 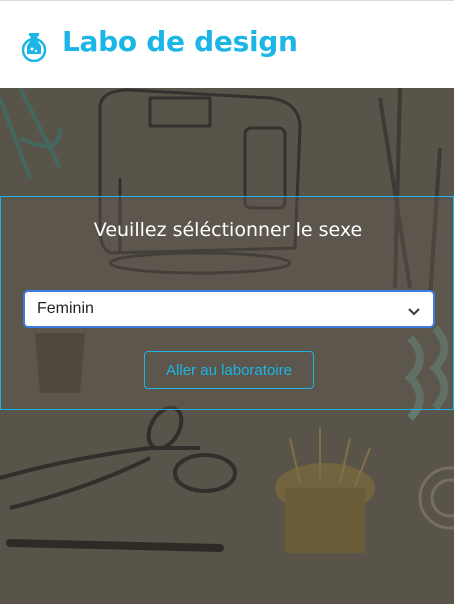 I want to click on flask-icon, so click(x=34, y=47).